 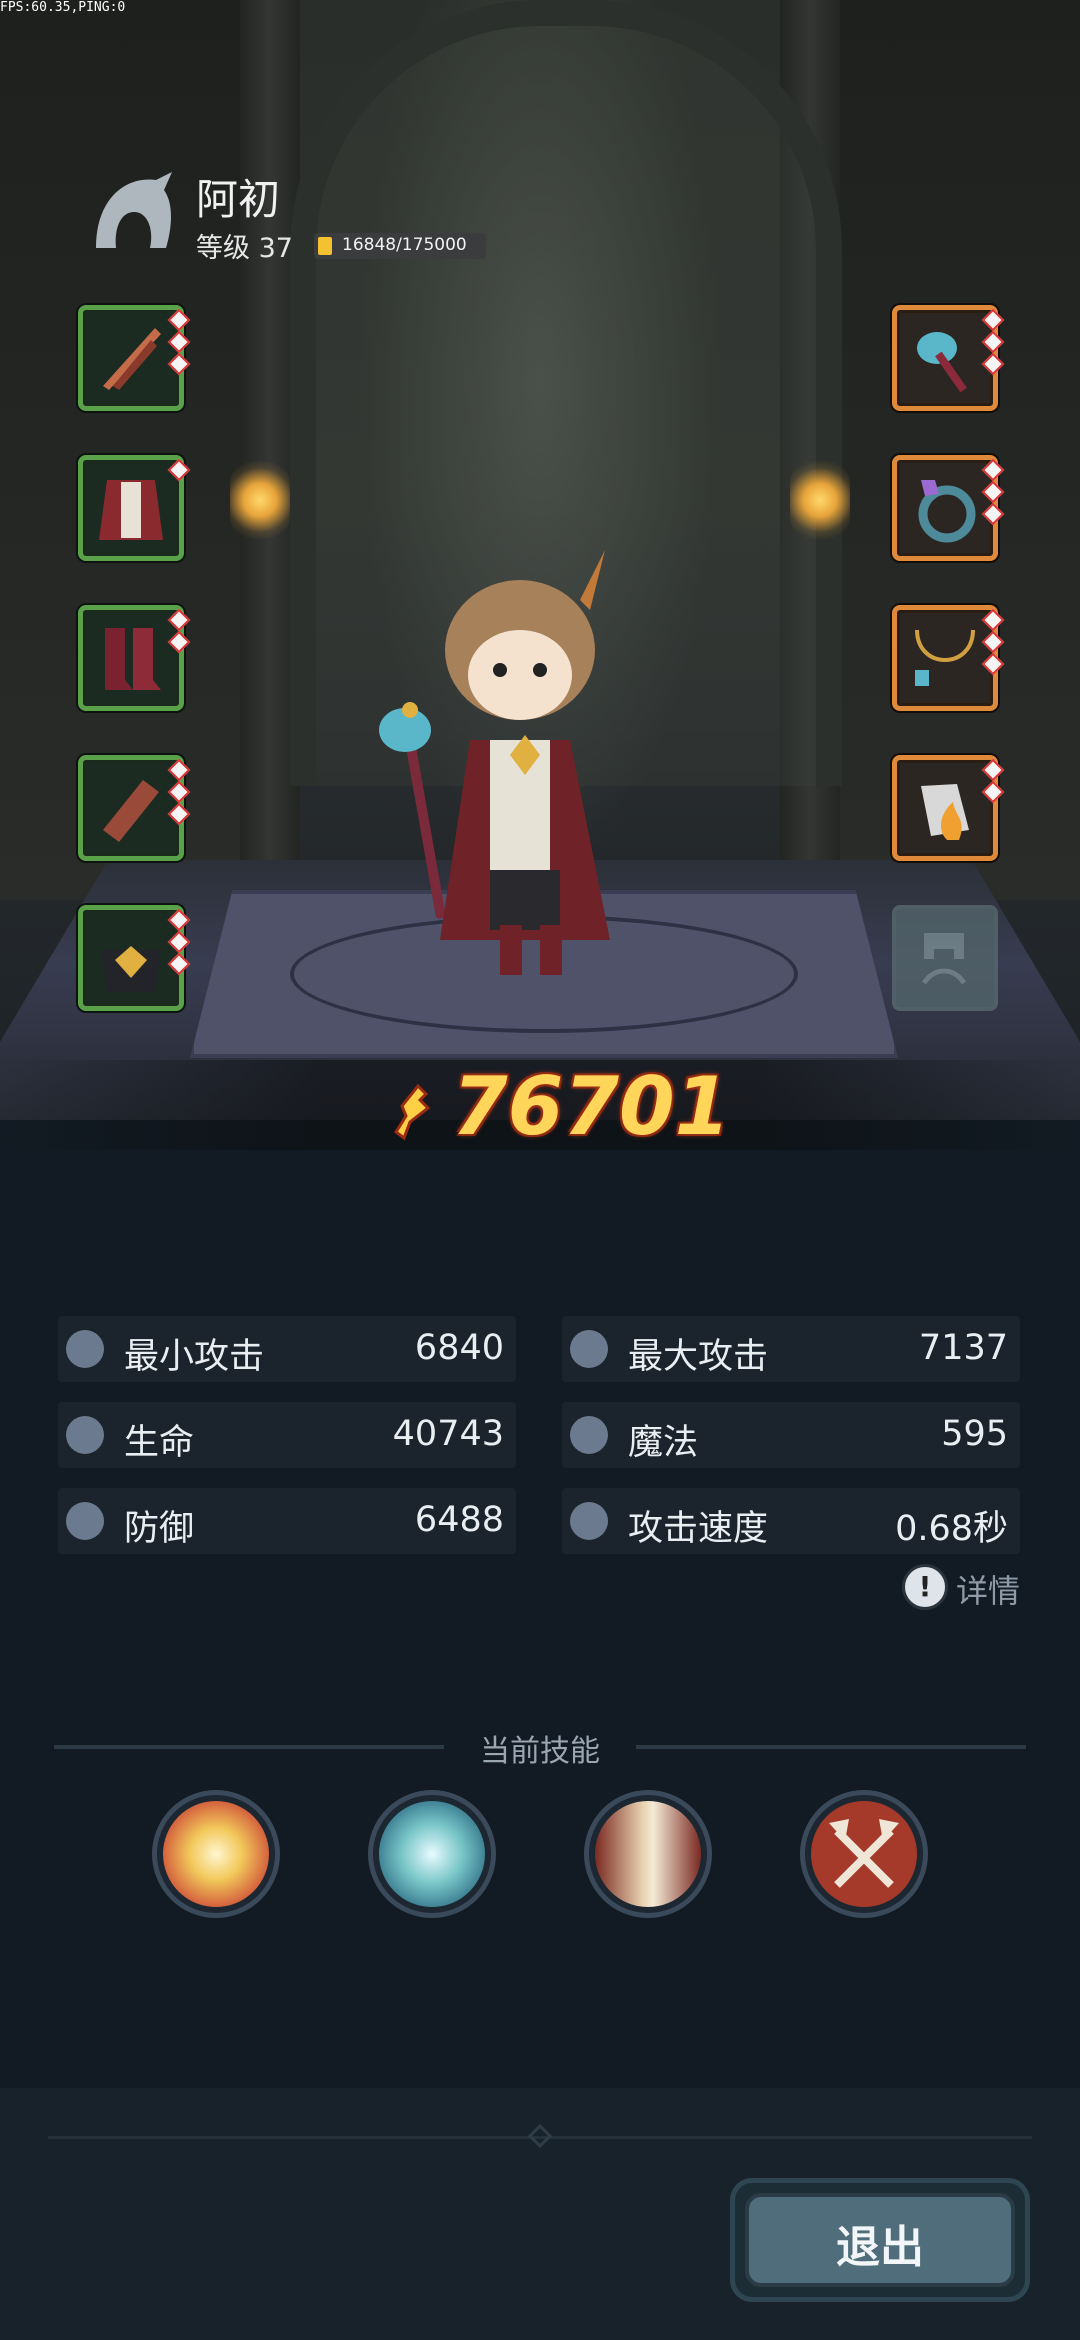 I want to click on xp-text: 16848/175000, so click(x=404, y=245).